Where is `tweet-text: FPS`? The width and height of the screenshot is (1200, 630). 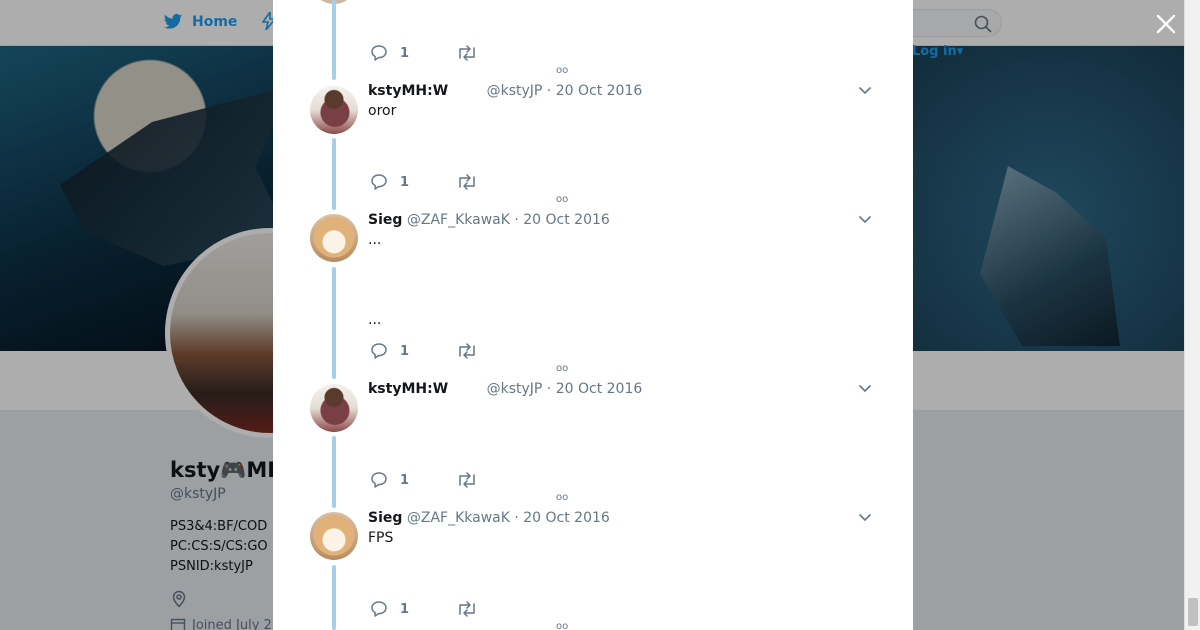
tweet-text: FPS is located at coordinates (381, 538).